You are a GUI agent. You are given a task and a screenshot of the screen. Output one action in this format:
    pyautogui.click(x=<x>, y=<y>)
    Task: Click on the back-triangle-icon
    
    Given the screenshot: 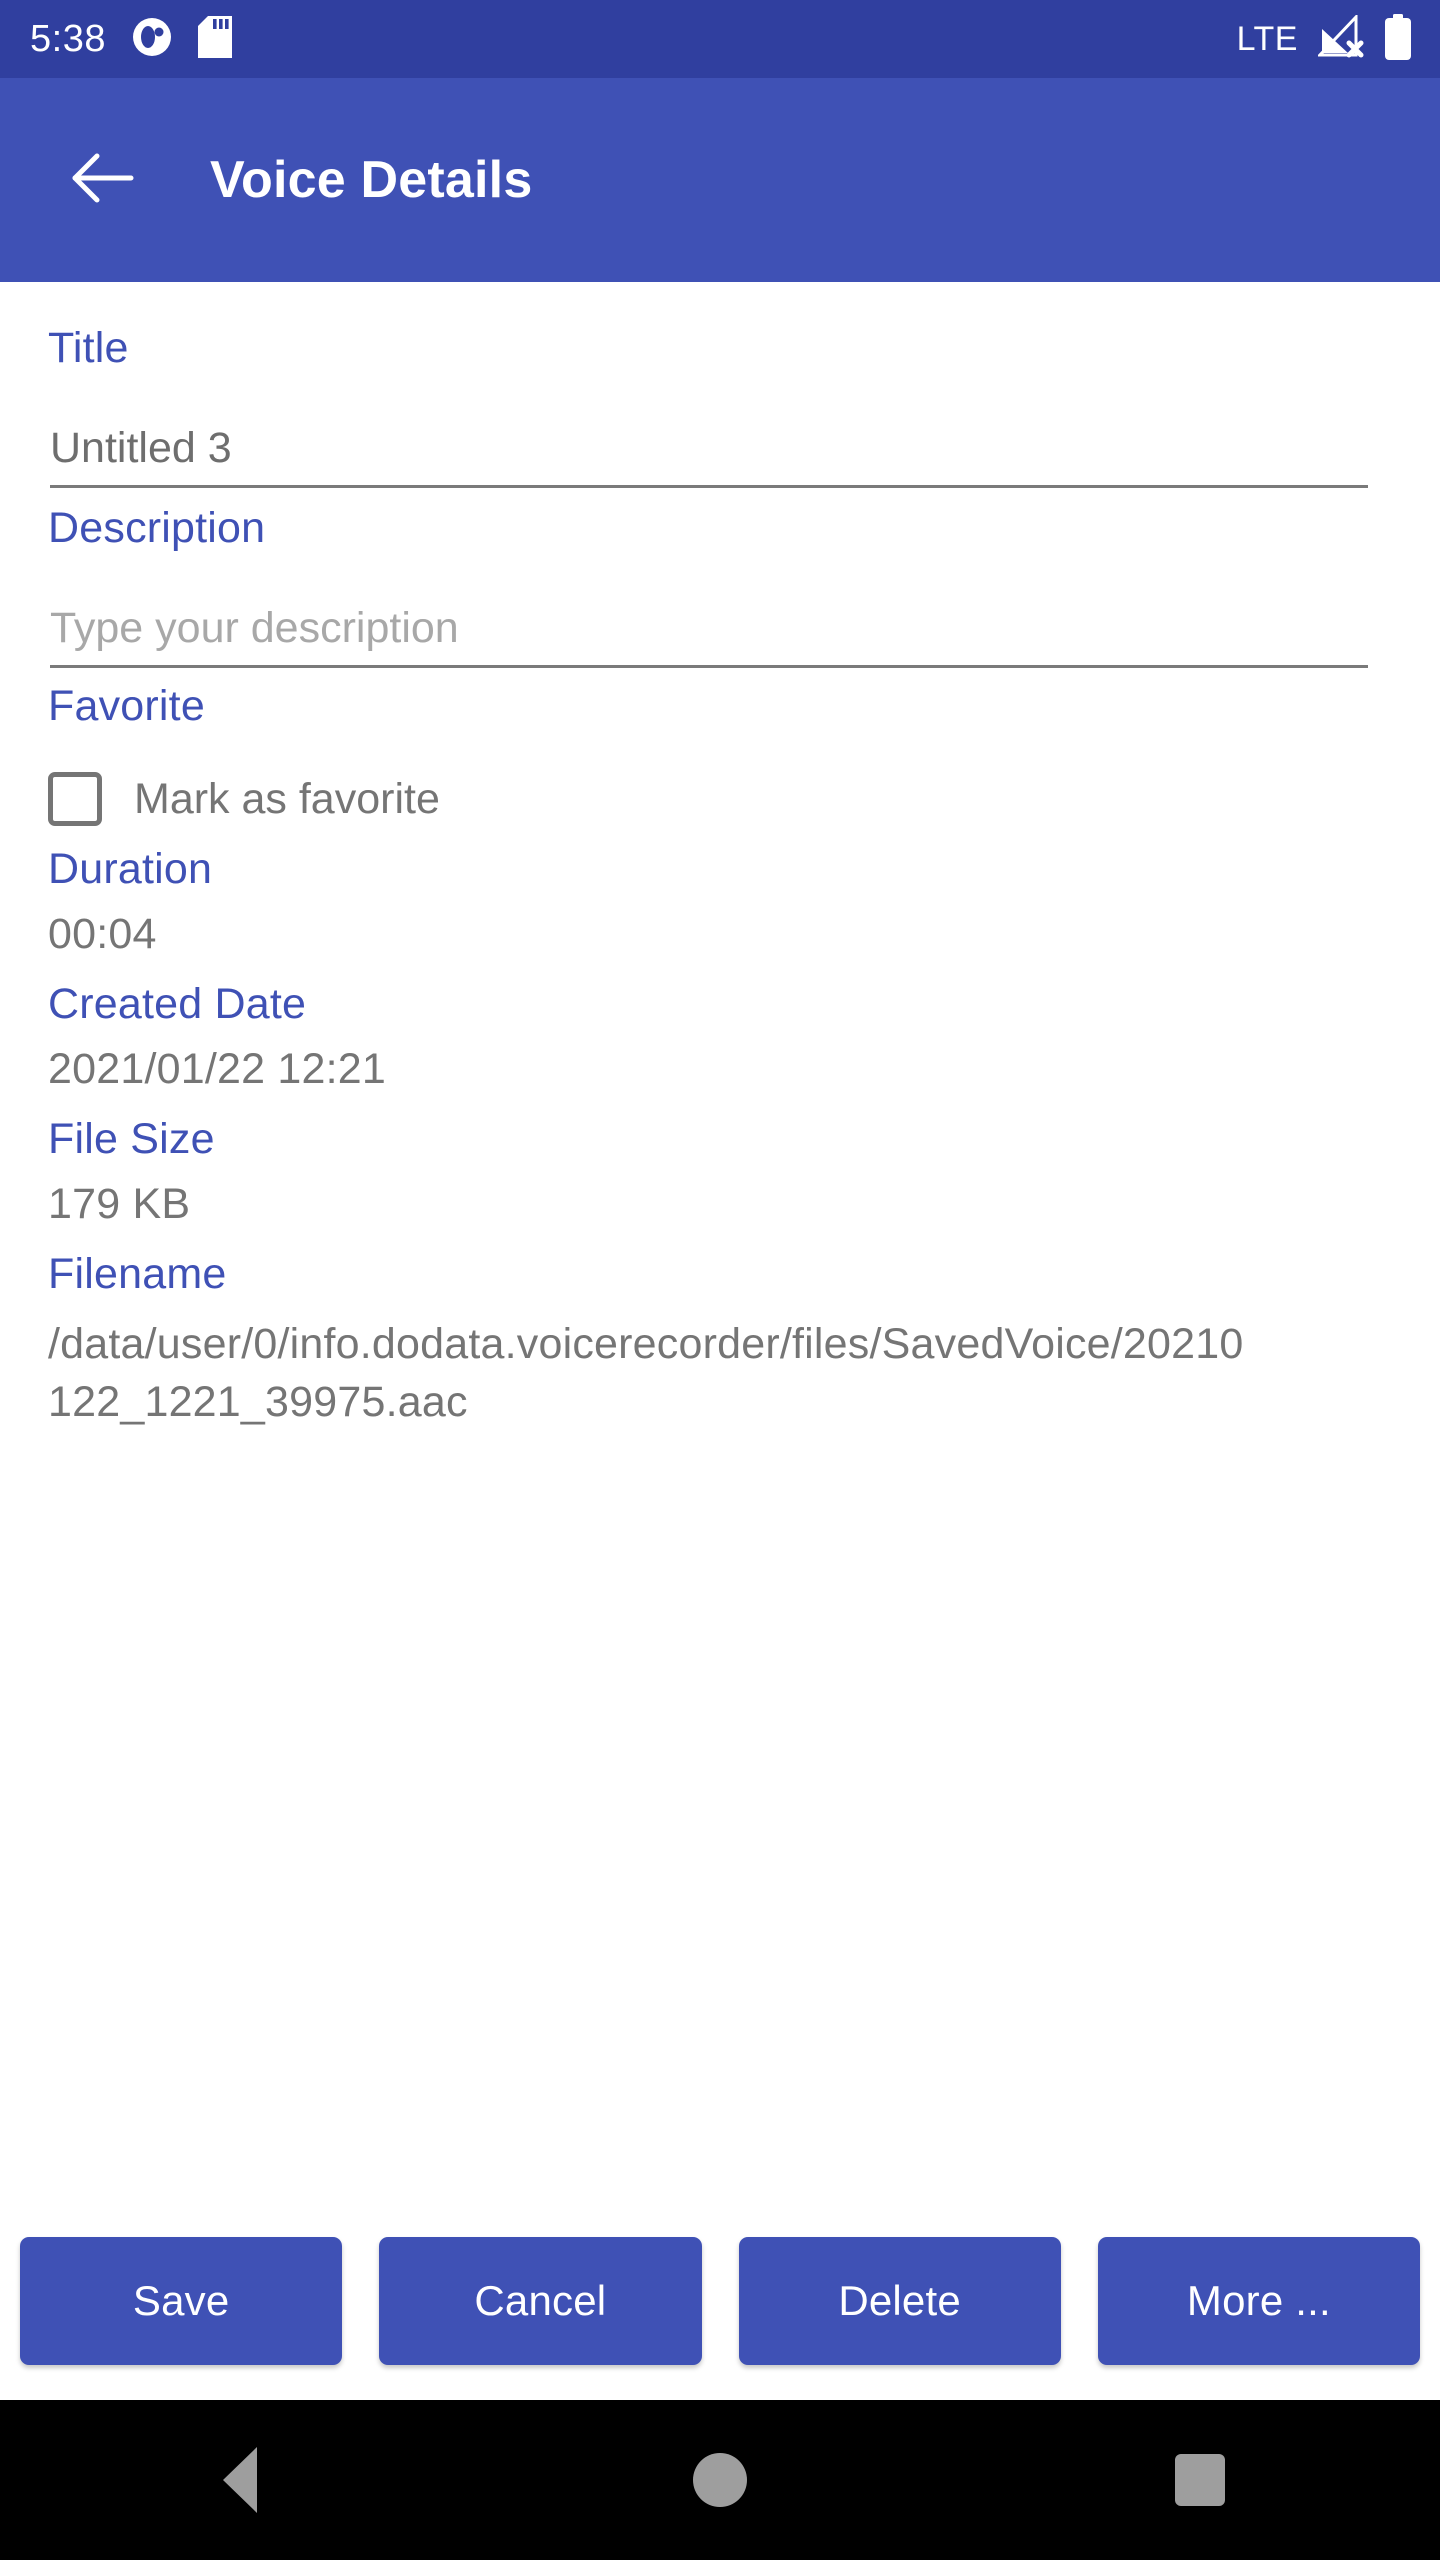 What is the action you would take?
    pyautogui.click(x=240, y=2480)
    